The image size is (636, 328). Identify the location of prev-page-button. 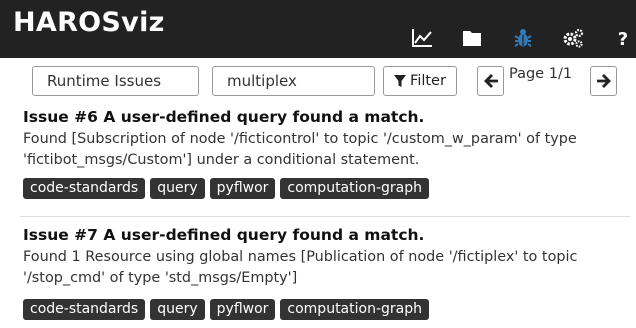
(490, 81).